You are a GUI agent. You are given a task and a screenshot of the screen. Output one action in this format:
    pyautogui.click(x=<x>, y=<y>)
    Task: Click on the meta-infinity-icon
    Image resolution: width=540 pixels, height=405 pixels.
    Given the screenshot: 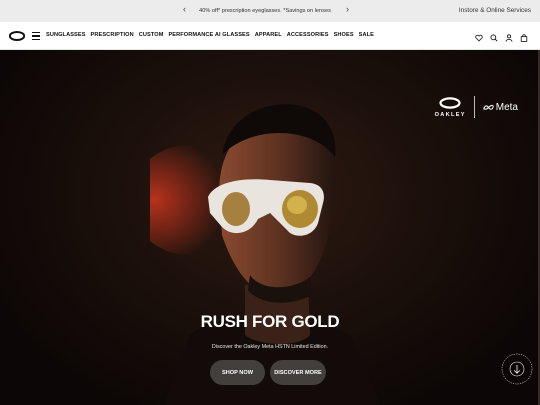 What is the action you would take?
    pyautogui.click(x=488, y=107)
    